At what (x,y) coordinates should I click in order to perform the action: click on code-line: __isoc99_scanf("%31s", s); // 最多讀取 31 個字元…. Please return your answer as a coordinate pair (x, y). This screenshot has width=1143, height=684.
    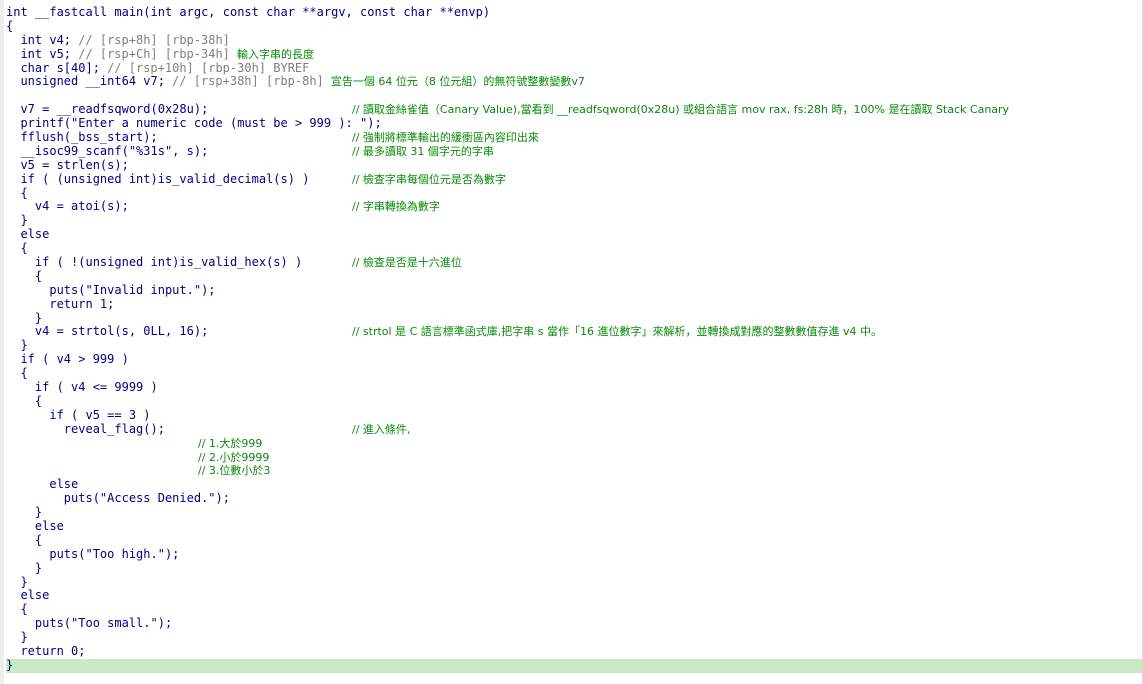
    Looking at the image, I should click on (574, 151).